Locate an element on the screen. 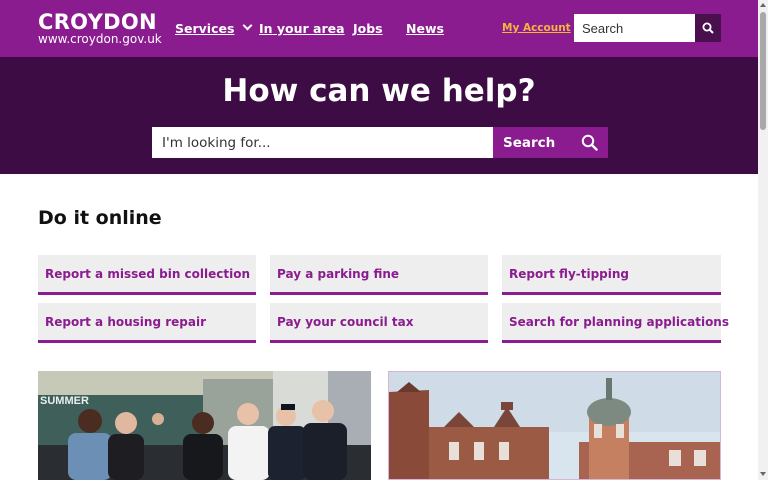 This screenshot has width=768, height=480. main-search-button: Search is located at coordinates (550, 142).